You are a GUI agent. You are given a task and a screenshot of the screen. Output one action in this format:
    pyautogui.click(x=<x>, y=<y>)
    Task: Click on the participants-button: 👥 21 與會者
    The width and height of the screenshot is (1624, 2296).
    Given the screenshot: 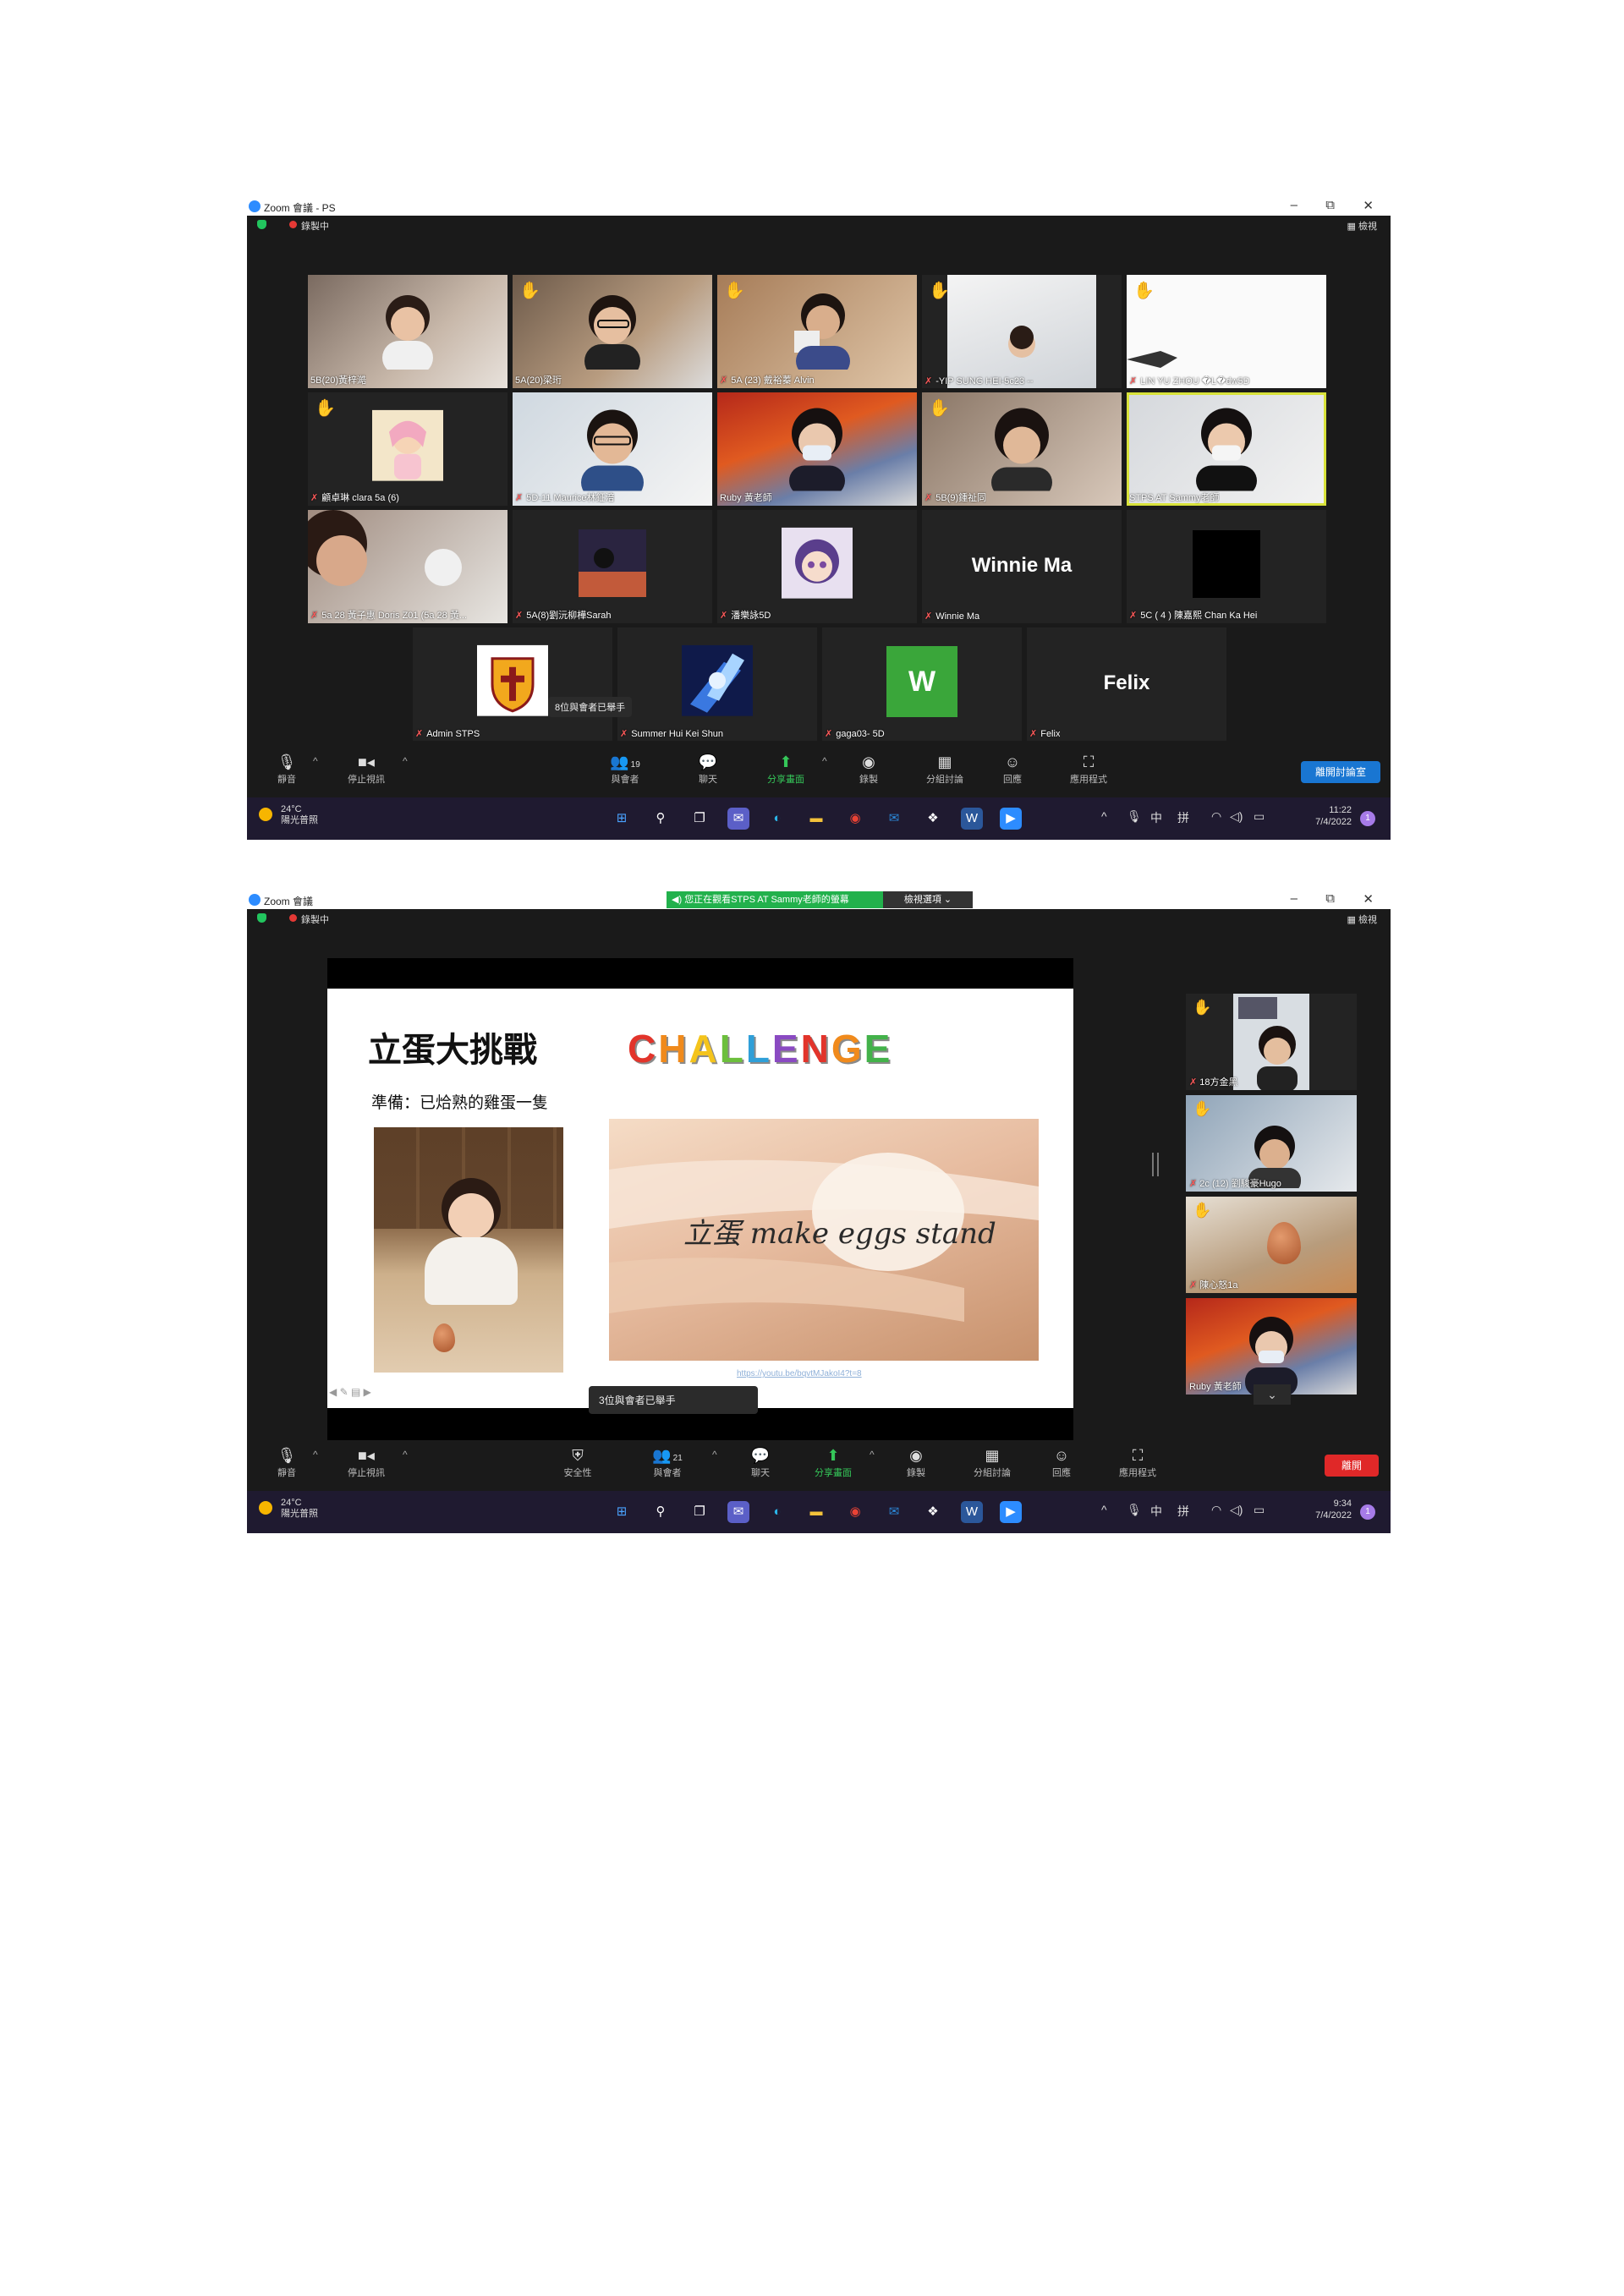 What is the action you would take?
    pyautogui.click(x=667, y=1462)
    